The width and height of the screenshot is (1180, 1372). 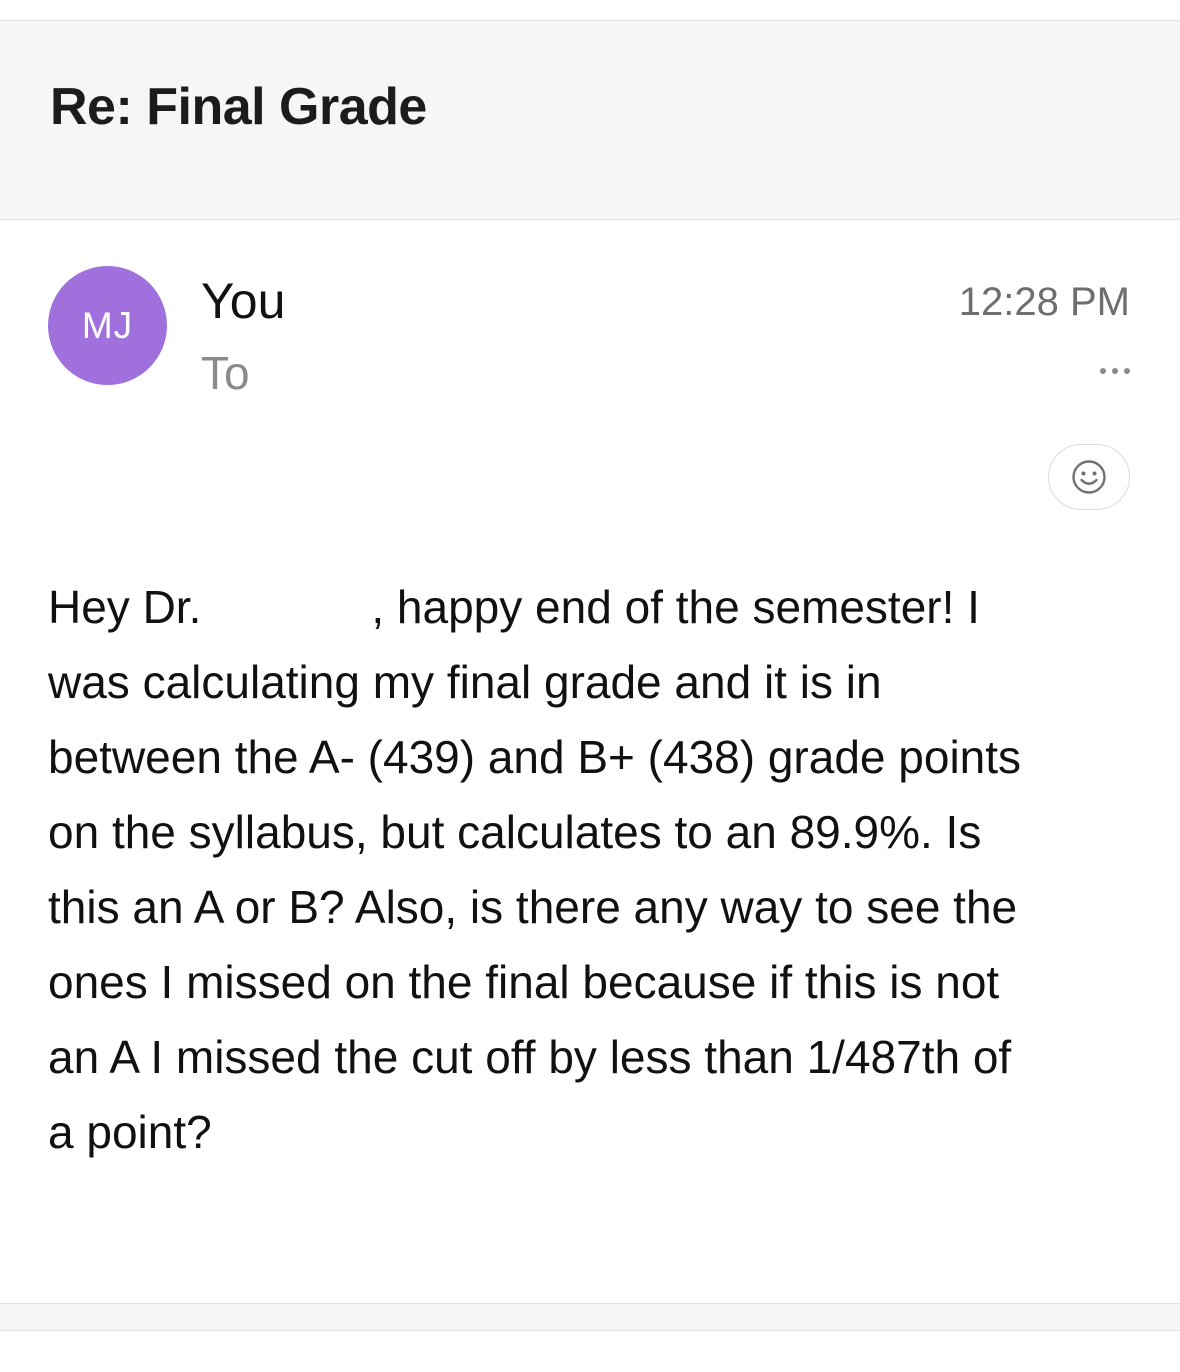 I want to click on recipient-label: To, so click(x=225, y=373).